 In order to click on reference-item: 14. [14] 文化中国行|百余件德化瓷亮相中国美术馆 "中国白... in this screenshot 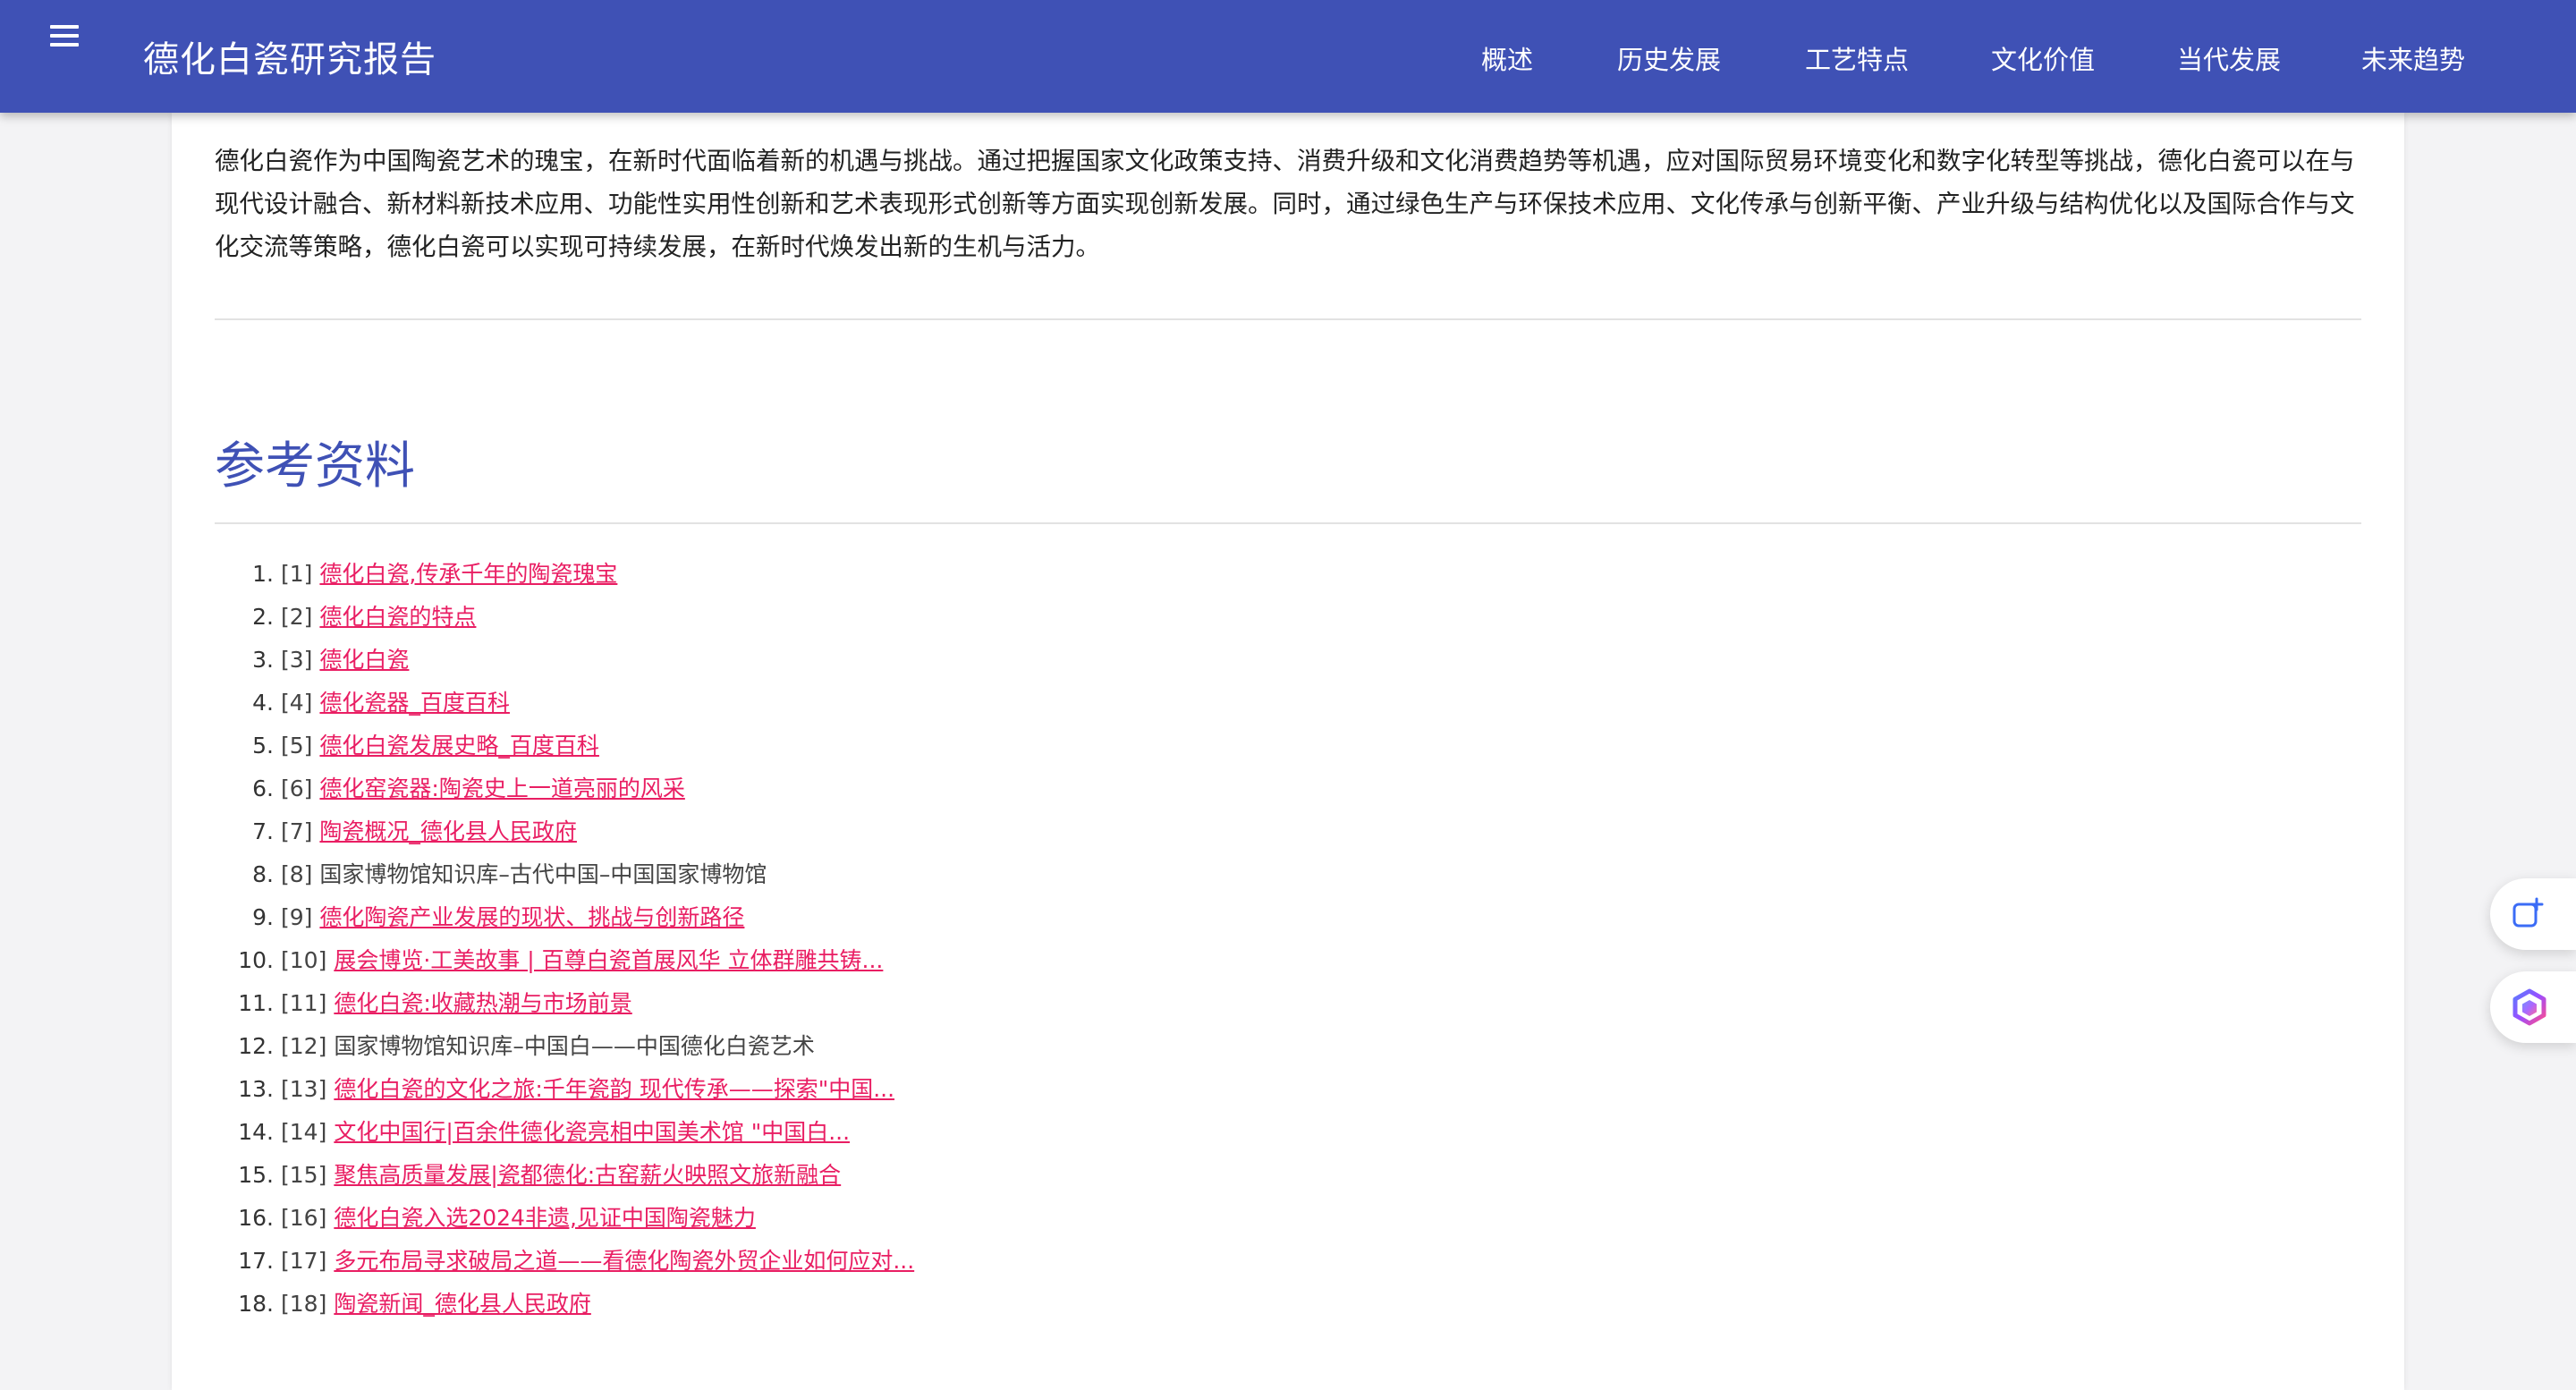, I will do `click(1243, 1132)`.